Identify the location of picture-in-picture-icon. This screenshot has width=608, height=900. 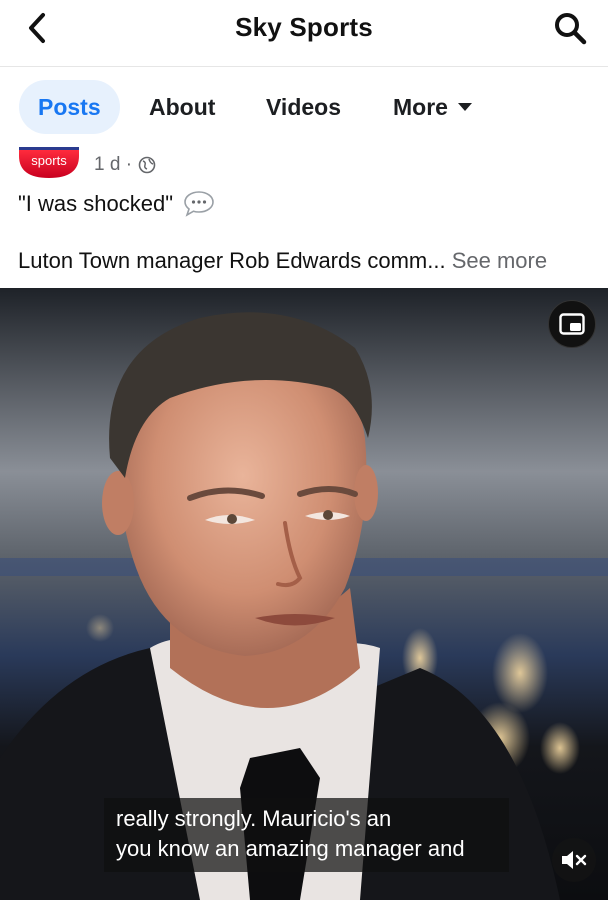
(572, 324).